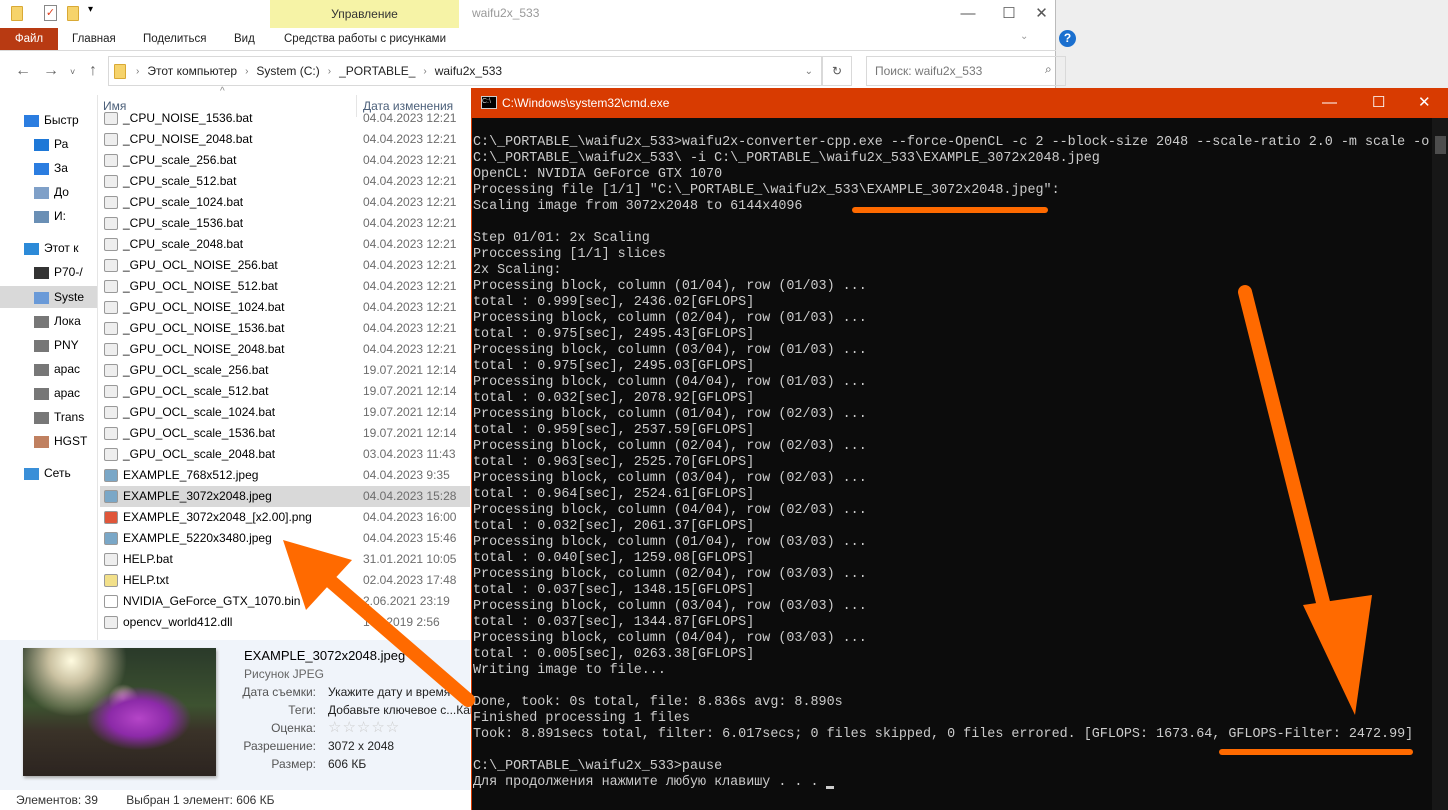  I want to click on file-name: _GPU_OCL_scale_256.bat, so click(196, 370).